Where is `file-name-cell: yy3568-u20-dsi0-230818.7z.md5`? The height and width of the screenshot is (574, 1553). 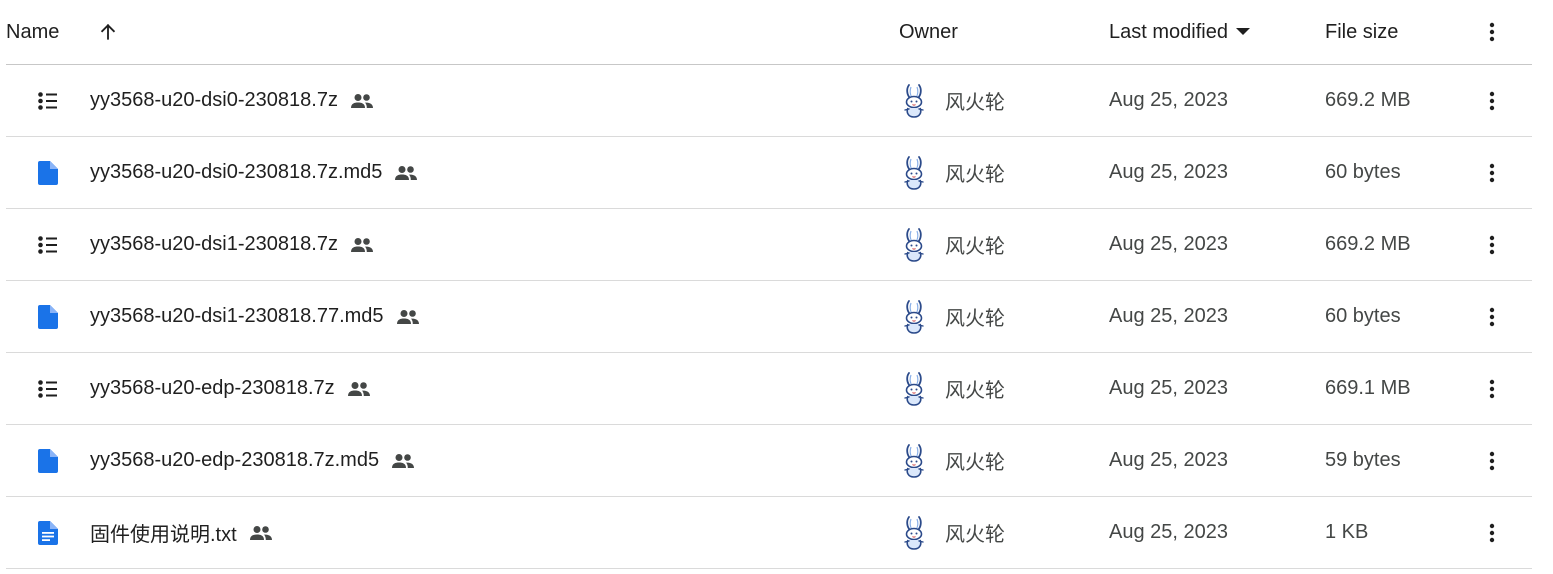 file-name-cell: yy3568-u20-dsi0-230818.7z.md5 is located at coordinates (254, 172).